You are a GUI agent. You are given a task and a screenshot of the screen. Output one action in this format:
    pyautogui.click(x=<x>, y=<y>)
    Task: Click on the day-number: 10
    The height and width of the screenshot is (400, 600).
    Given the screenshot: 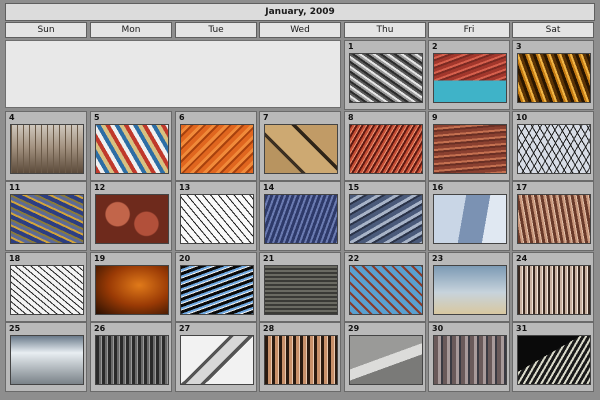 What is the action you would take?
    pyautogui.click(x=522, y=117)
    